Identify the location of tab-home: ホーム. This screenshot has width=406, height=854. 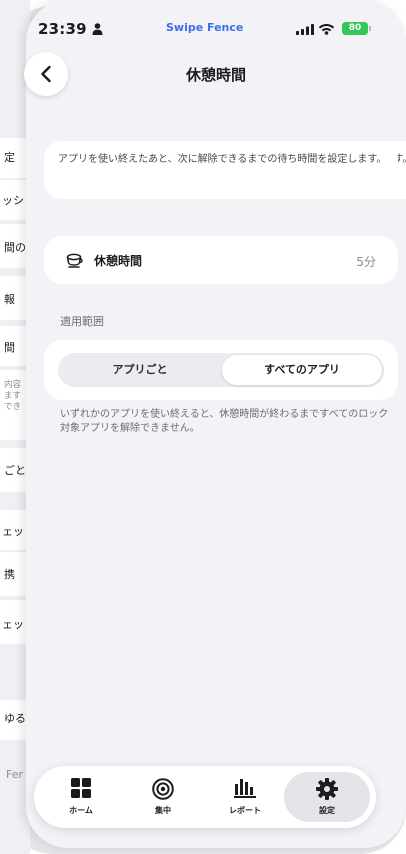
(81, 797).